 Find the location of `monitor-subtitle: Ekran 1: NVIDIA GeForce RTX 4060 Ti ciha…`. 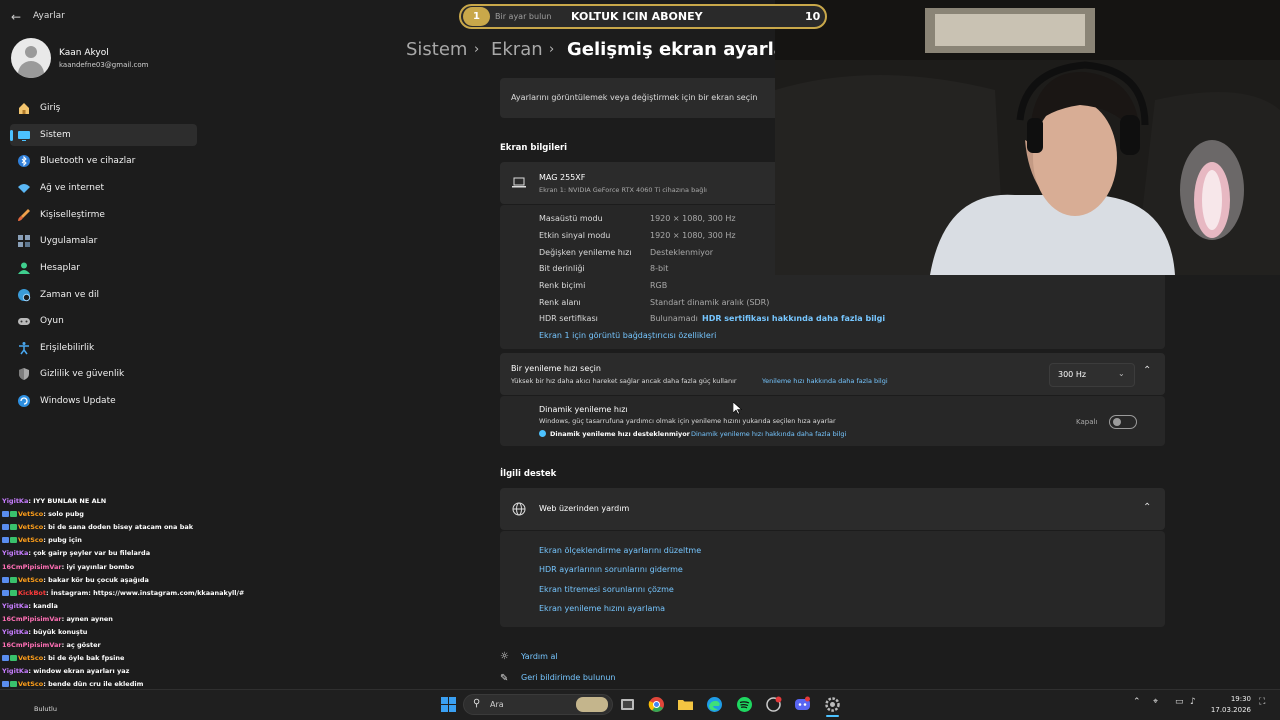

monitor-subtitle: Ekran 1: NVIDIA GeForce RTX 4060 Ti ciha… is located at coordinates (623, 190).